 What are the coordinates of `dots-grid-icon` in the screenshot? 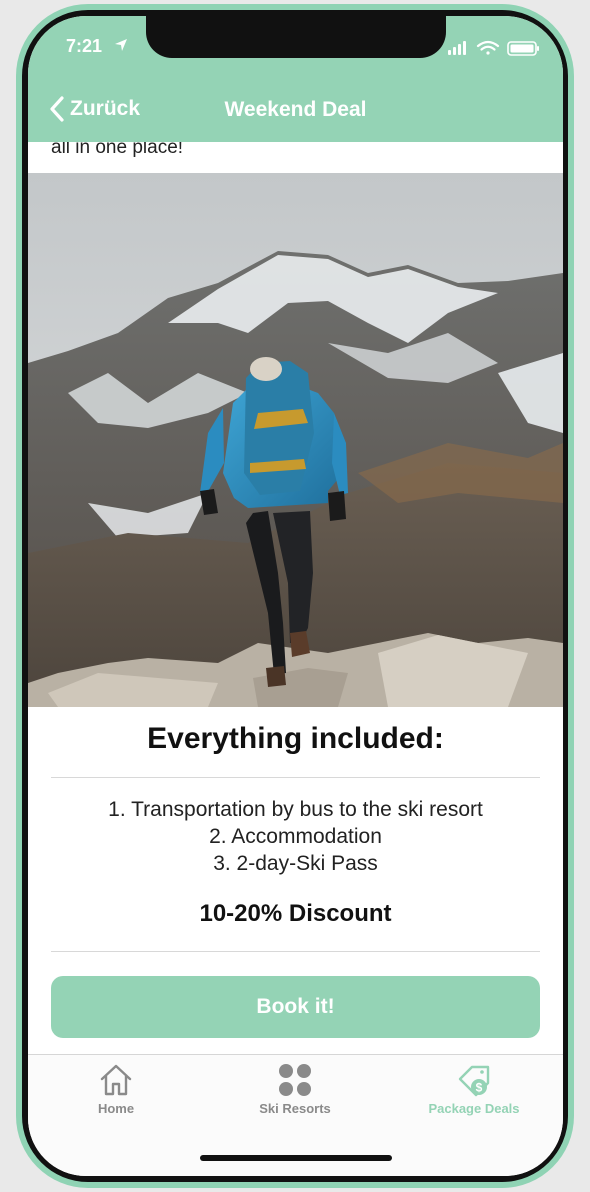 It's located at (295, 1080).